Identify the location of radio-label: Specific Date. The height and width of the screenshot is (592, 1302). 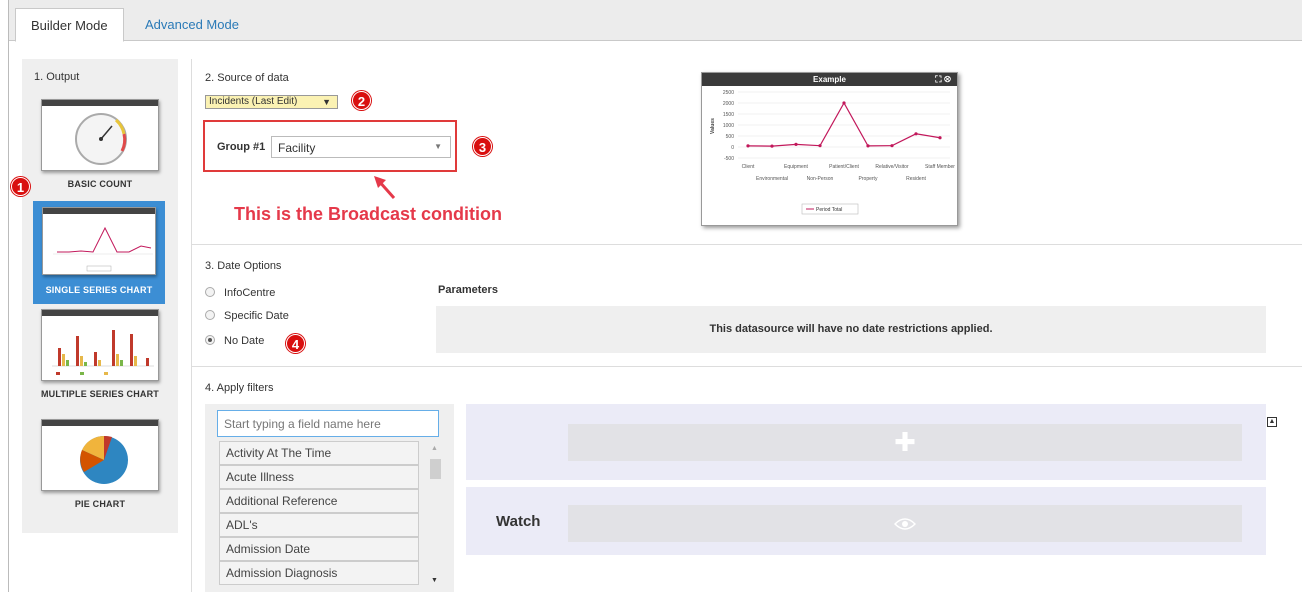
(256, 316).